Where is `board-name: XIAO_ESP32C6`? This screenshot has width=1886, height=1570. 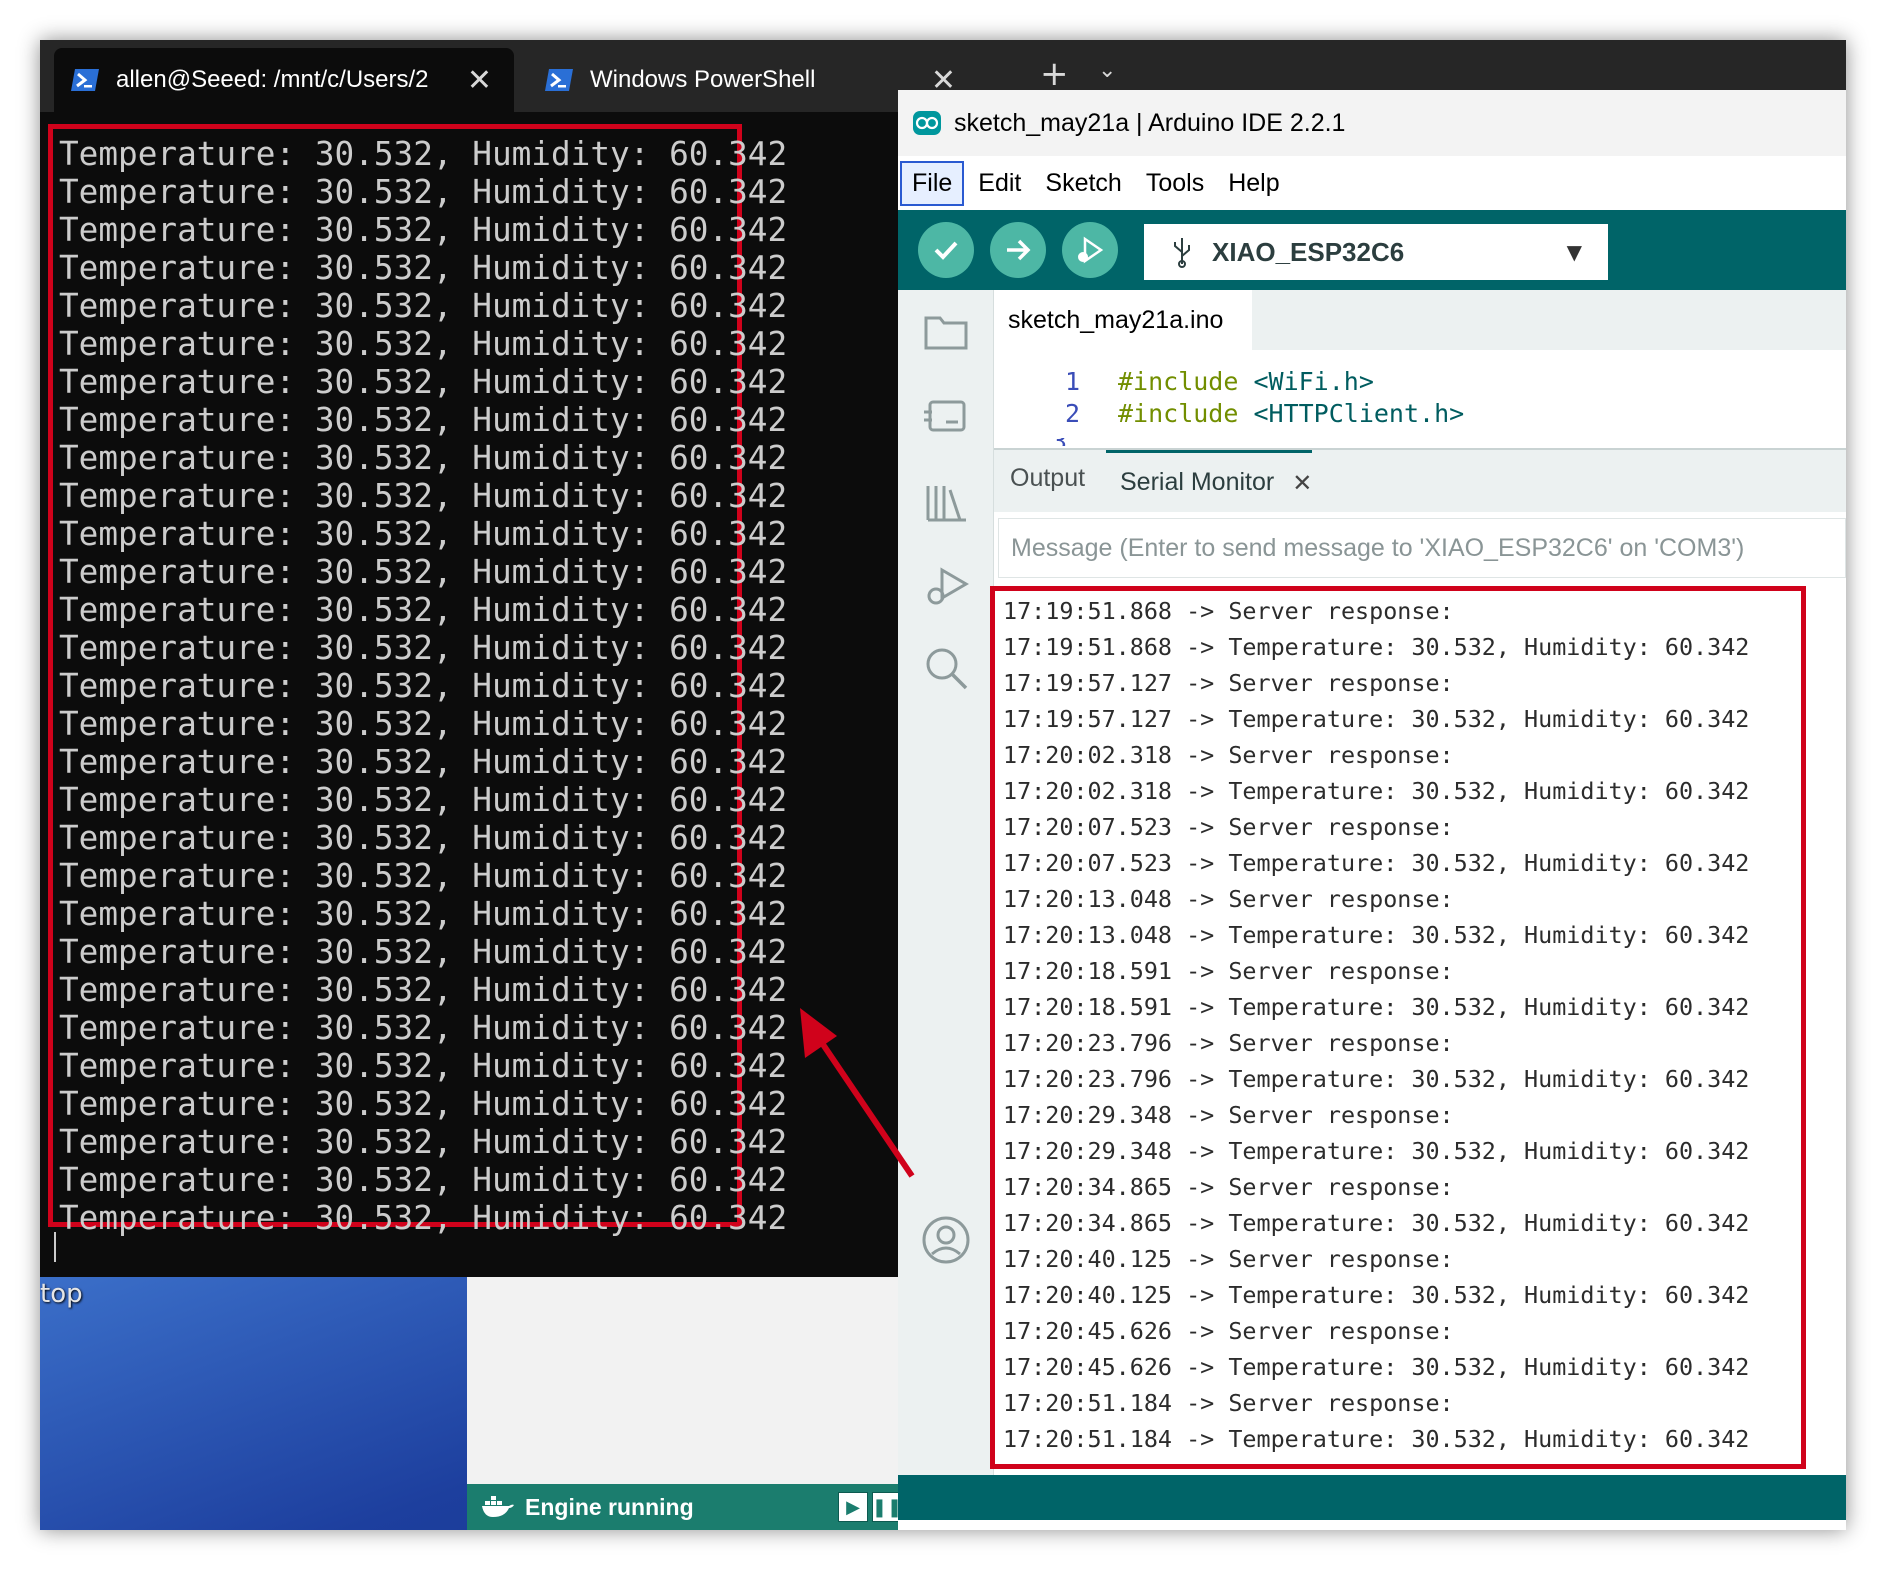 board-name: XIAO_ESP32C6 is located at coordinates (1308, 251).